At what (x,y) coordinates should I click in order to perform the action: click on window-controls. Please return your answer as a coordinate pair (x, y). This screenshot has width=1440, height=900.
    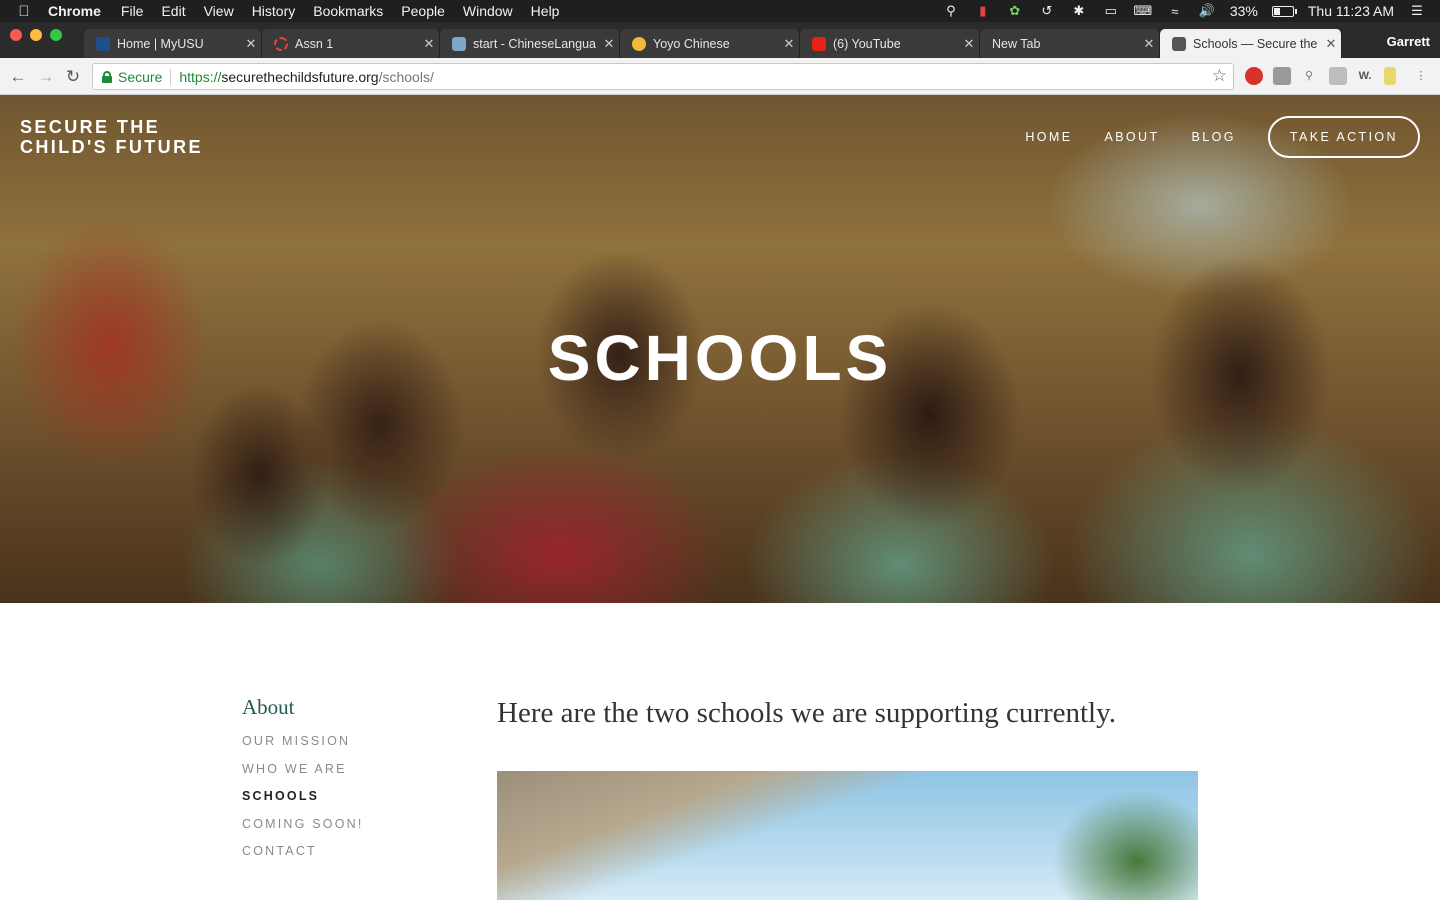
    Looking at the image, I should click on (36, 35).